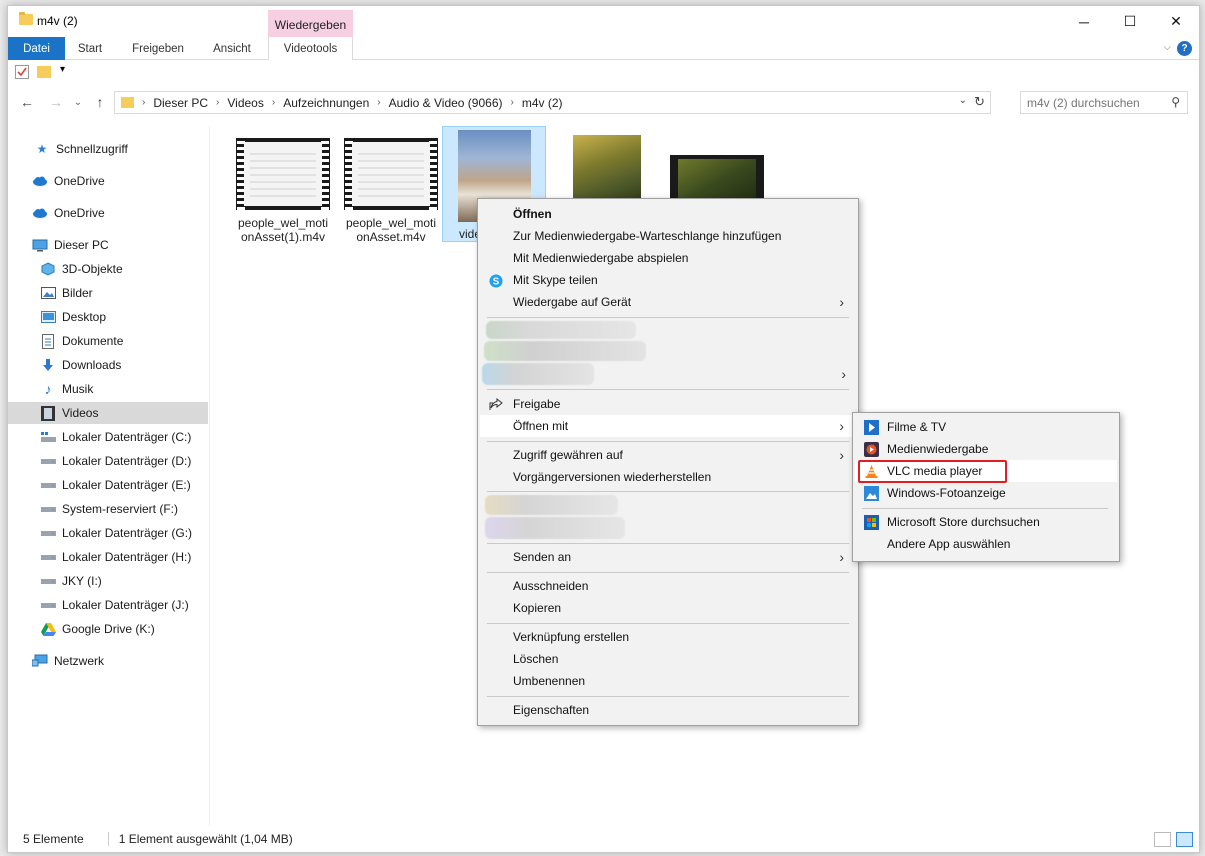  What do you see at coordinates (232, 48) in the screenshot?
I see `tab-ansicht: Ansicht` at bounding box center [232, 48].